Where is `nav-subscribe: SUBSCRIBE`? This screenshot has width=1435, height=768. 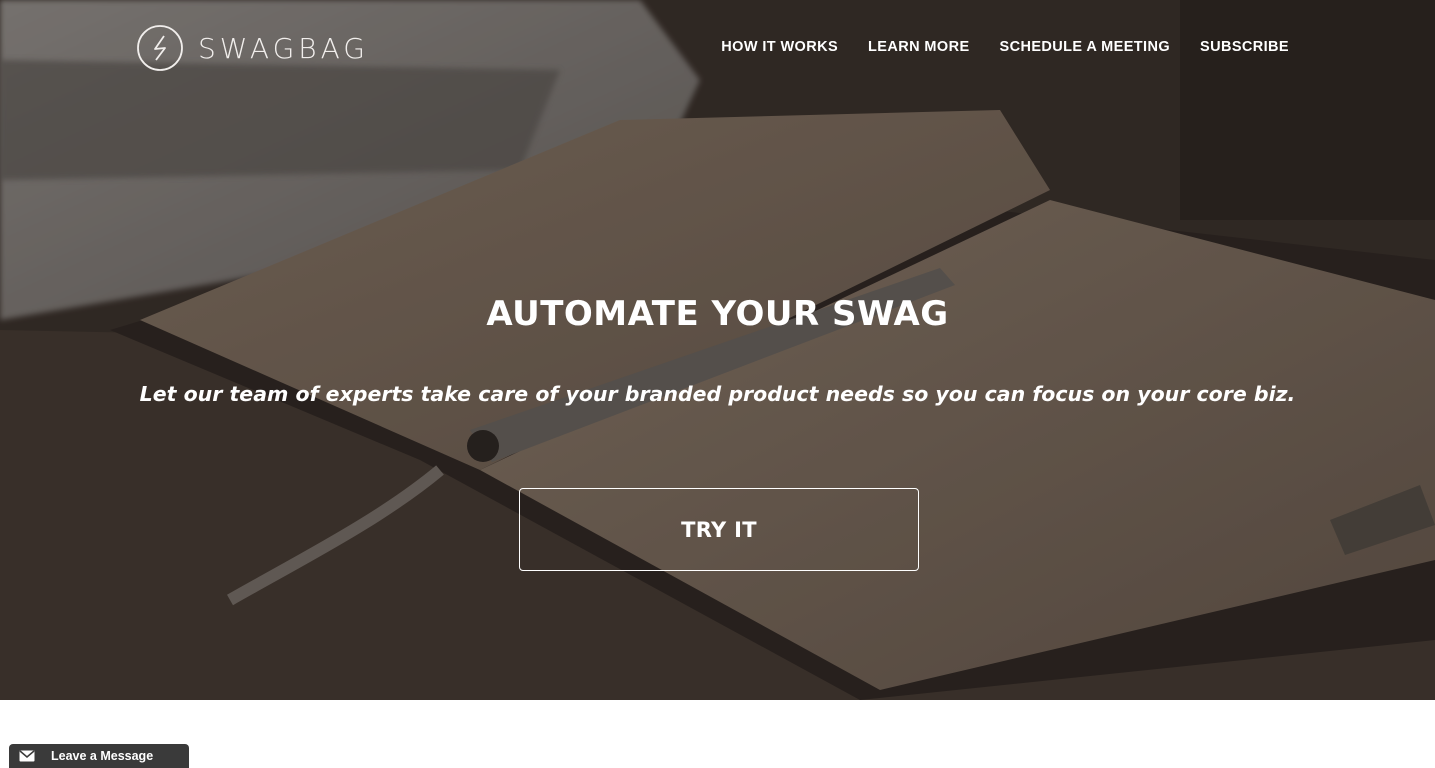
nav-subscribe: SUBSCRIBE is located at coordinates (1244, 47).